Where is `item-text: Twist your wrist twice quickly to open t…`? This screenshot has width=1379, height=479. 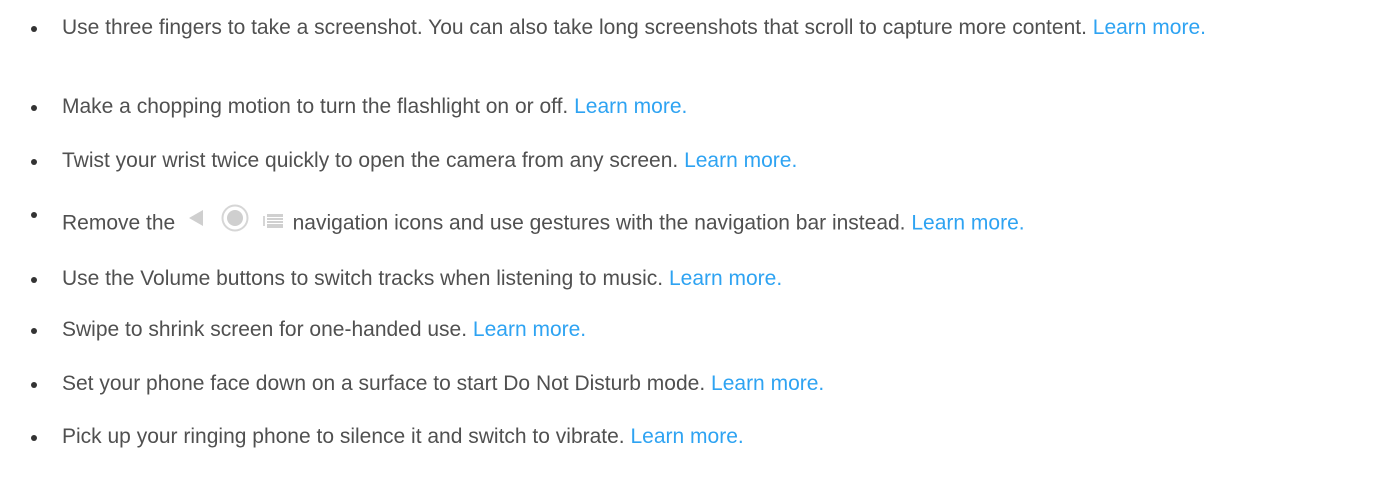 item-text: Twist your wrist twice quickly to open t… is located at coordinates (370, 160).